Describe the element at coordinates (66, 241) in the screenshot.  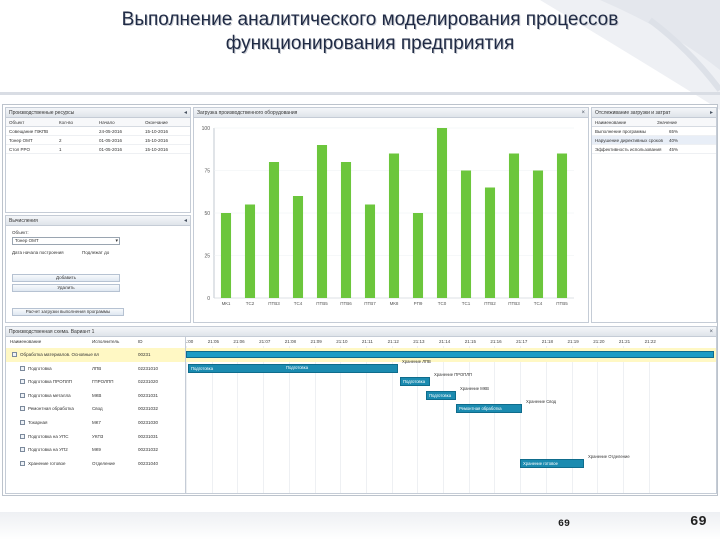
I see `object-select: Тонер ОМТ ▾` at that location.